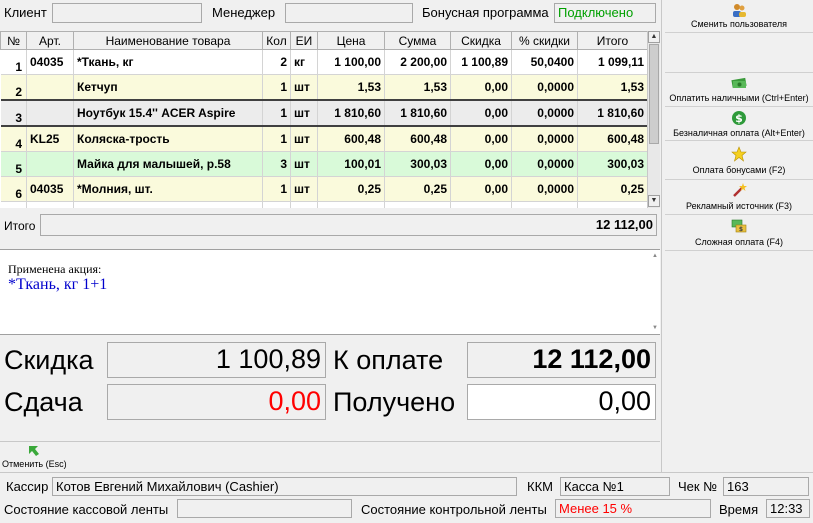  I want to click on pay-cash-button: Оплатить наличными (Ctrl+Enter), so click(739, 90).